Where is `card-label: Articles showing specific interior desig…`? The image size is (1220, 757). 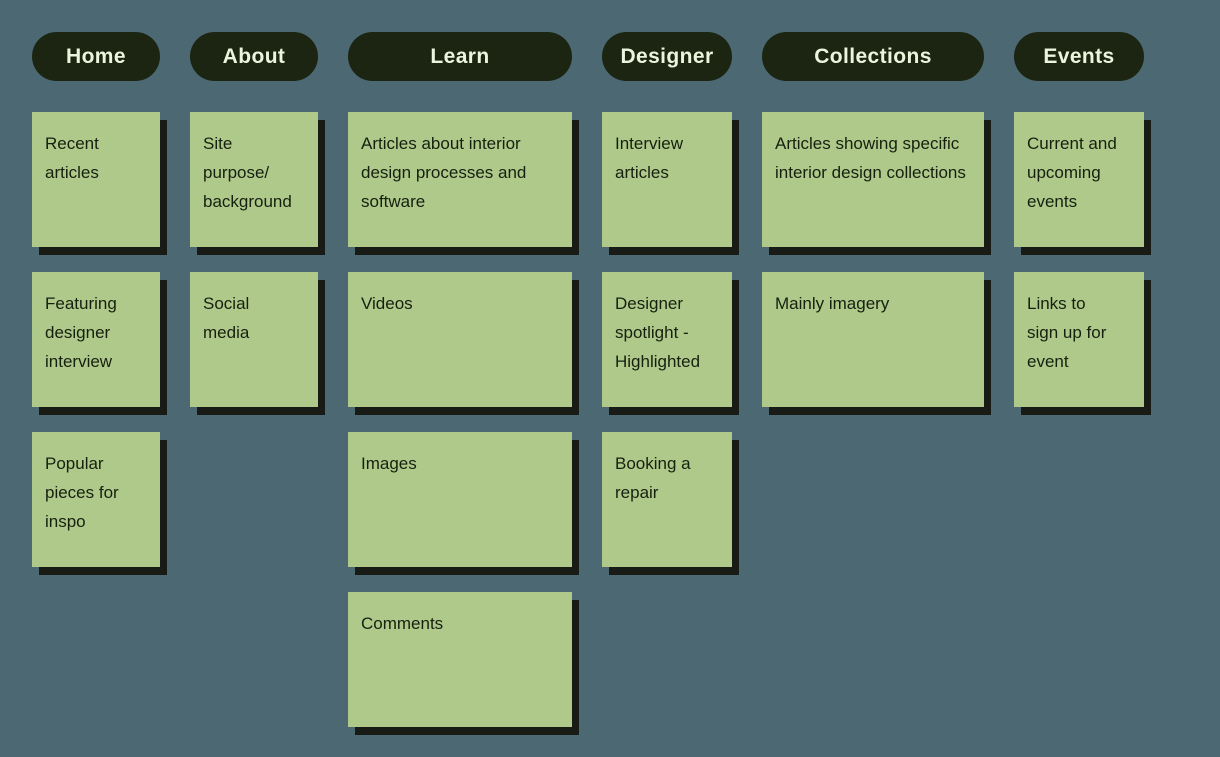 card-label: Articles showing specific interior desig… is located at coordinates (870, 158).